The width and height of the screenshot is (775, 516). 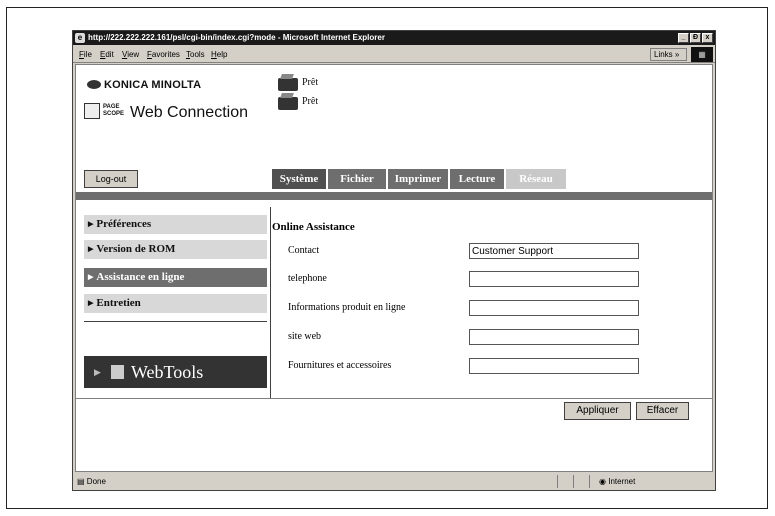 I want to click on vertical-divider, so click(x=270, y=303).